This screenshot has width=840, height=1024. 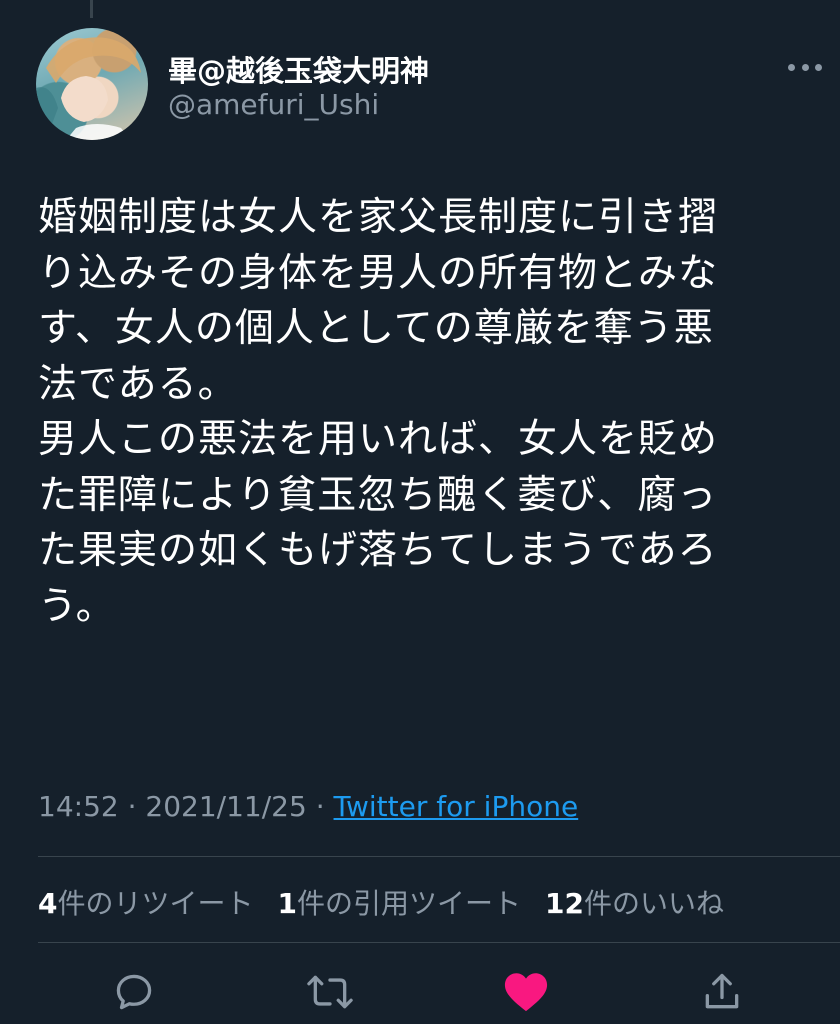 What do you see at coordinates (273, 104) in the screenshot?
I see `user-handle: @amefuri_Ushi` at bounding box center [273, 104].